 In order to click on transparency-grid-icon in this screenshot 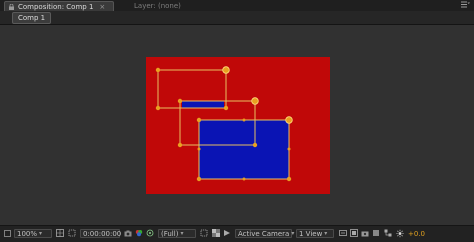, I will do `click(216, 233)`.